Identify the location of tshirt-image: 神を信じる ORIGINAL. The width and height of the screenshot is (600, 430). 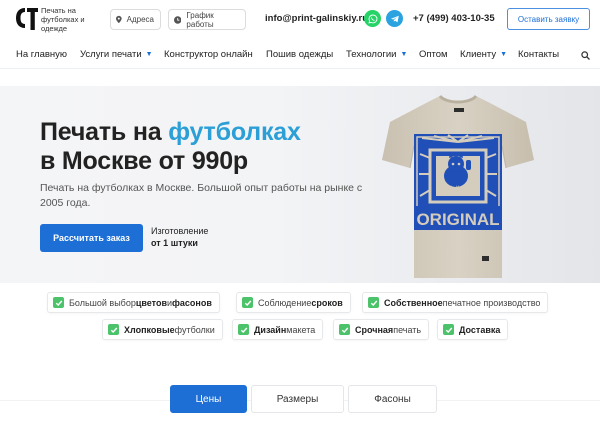
(458, 186).